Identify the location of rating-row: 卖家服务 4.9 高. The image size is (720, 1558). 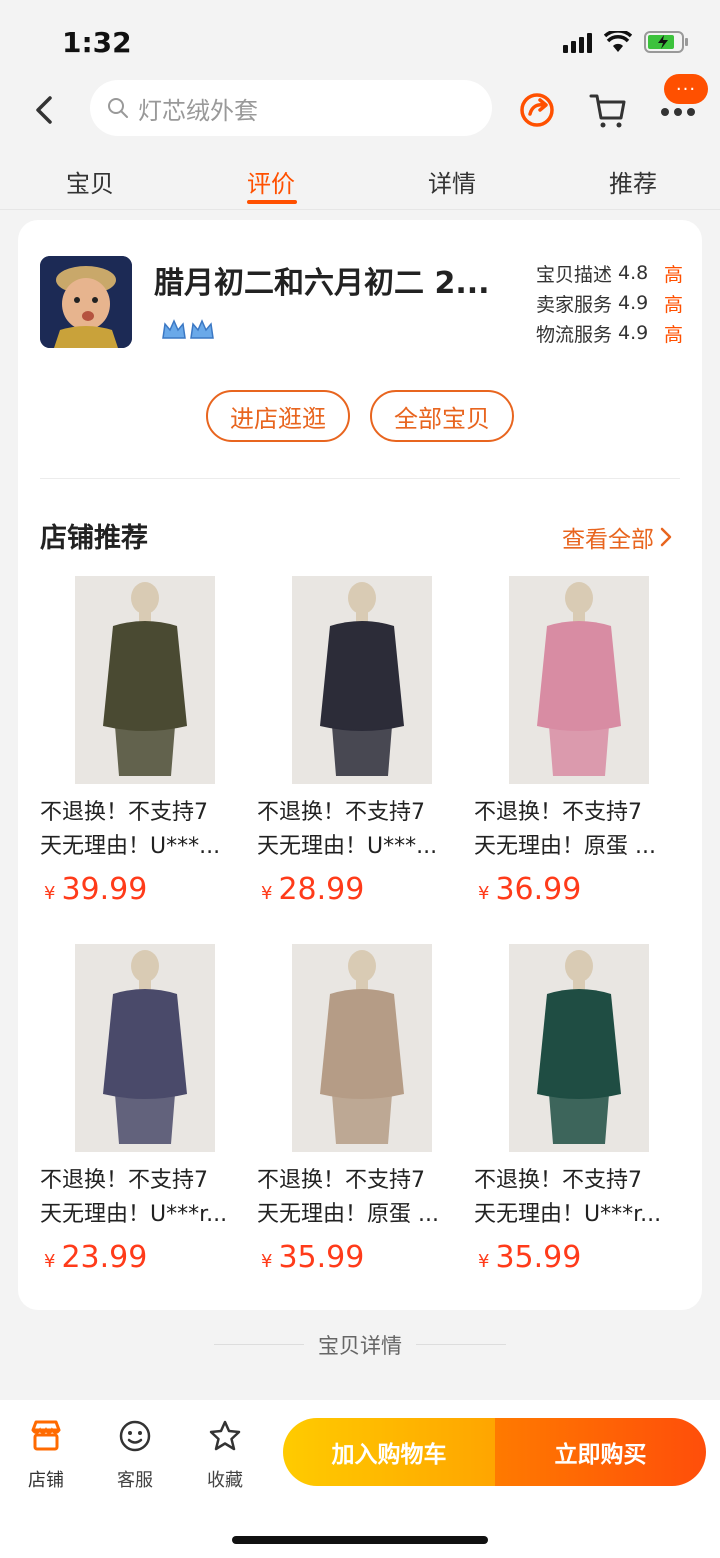
(609, 303).